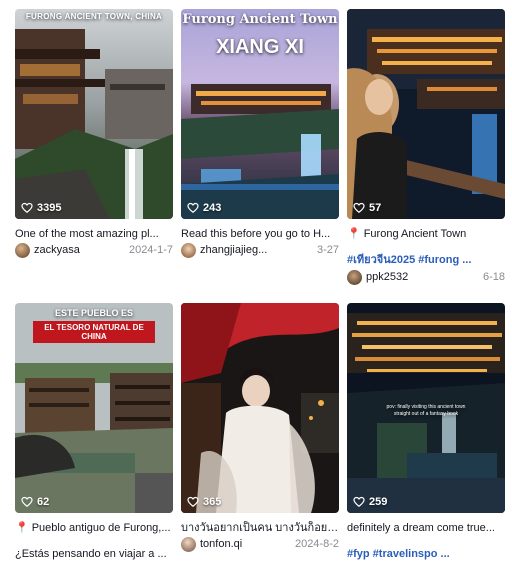 The width and height of the screenshot is (512, 563). What do you see at coordinates (260, 19) in the screenshot?
I see `thumbnail-overlay-subtitle: Furong Ancient Town` at bounding box center [260, 19].